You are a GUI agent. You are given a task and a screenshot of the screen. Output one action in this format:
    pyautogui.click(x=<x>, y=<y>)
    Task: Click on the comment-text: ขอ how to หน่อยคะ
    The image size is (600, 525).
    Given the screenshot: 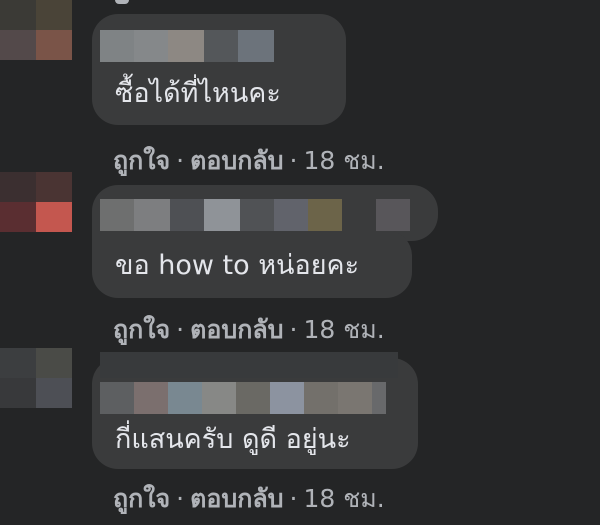 What is the action you would take?
    pyautogui.click(x=237, y=265)
    